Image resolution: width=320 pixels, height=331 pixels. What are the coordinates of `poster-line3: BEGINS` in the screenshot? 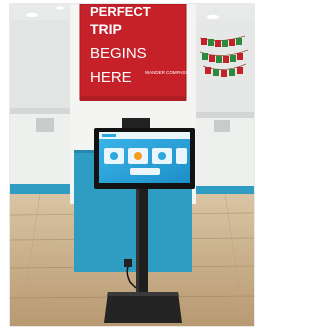 It's located at (118, 53).